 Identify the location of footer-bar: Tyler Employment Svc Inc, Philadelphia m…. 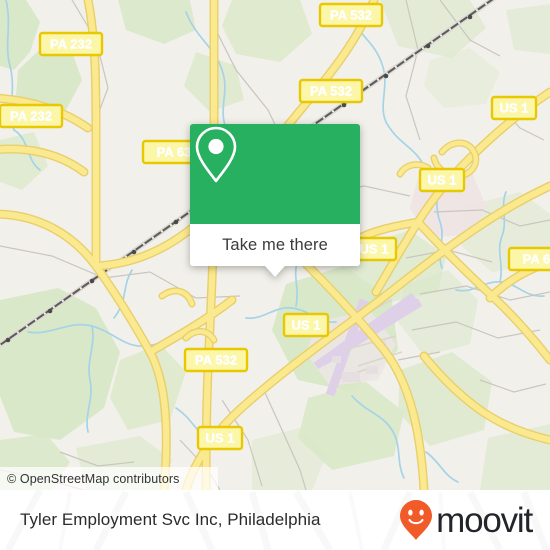
(275, 520).